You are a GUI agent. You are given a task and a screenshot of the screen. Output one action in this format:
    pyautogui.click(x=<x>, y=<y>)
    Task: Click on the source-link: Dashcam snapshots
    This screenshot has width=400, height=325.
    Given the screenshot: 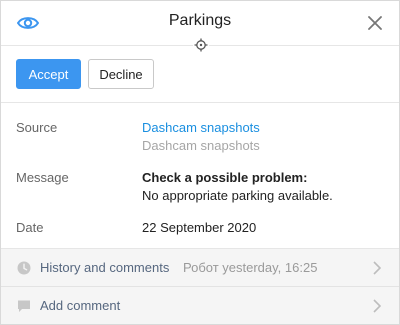 What is the action you would take?
    pyautogui.click(x=201, y=127)
    